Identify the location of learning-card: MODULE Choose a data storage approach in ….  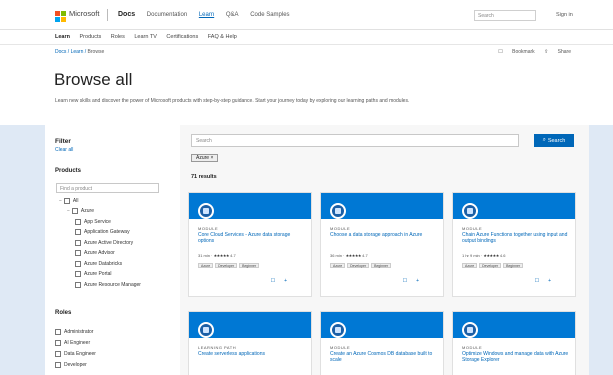
(382, 244).